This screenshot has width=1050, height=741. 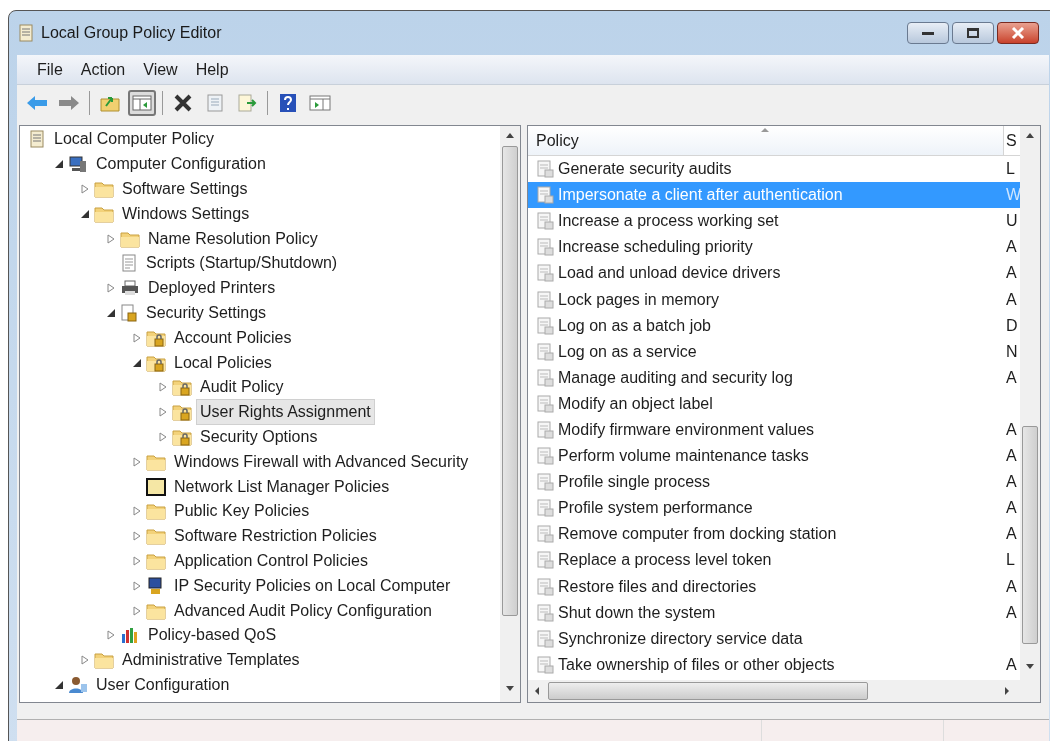 I want to click on close-button, so click(x=1018, y=33).